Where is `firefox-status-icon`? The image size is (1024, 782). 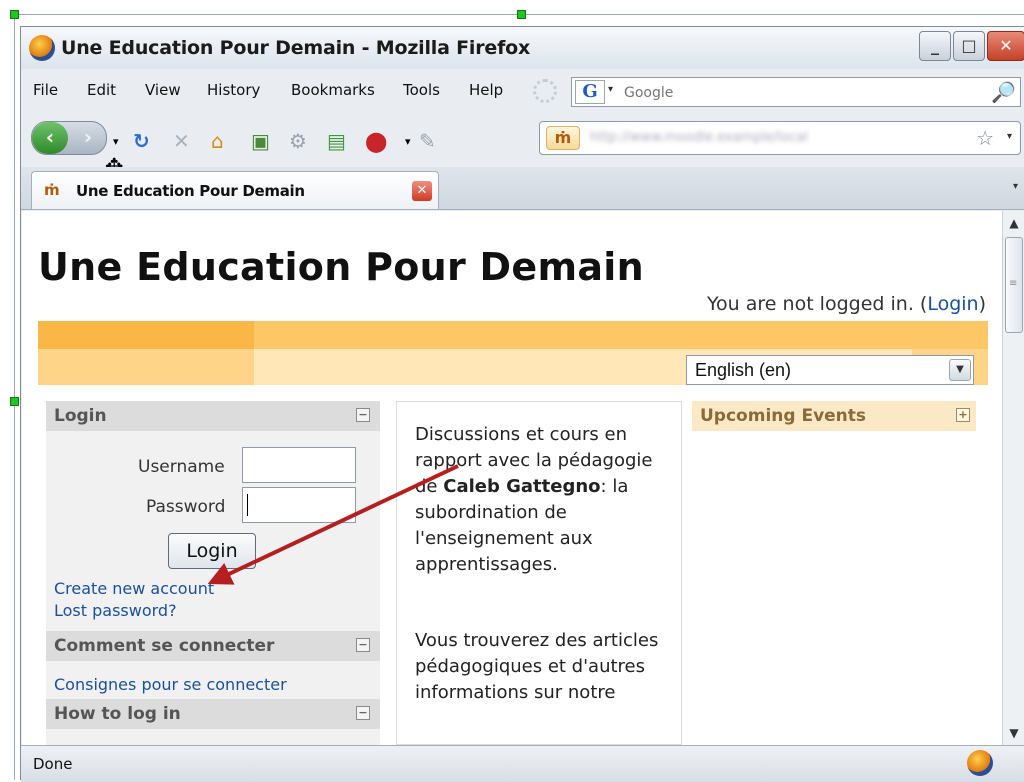
firefox-status-icon is located at coordinates (980, 763).